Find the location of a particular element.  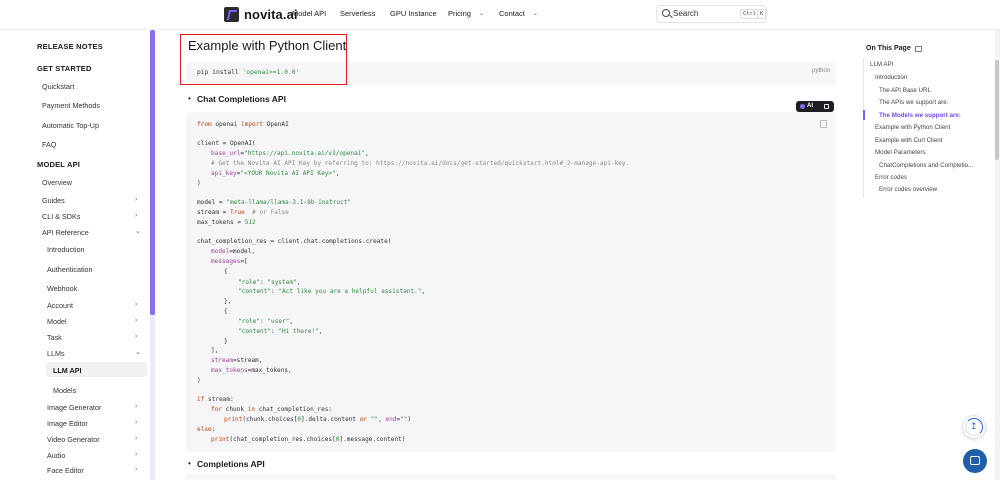

code-token: (chat_completion_res.choices[ is located at coordinates (282, 439).